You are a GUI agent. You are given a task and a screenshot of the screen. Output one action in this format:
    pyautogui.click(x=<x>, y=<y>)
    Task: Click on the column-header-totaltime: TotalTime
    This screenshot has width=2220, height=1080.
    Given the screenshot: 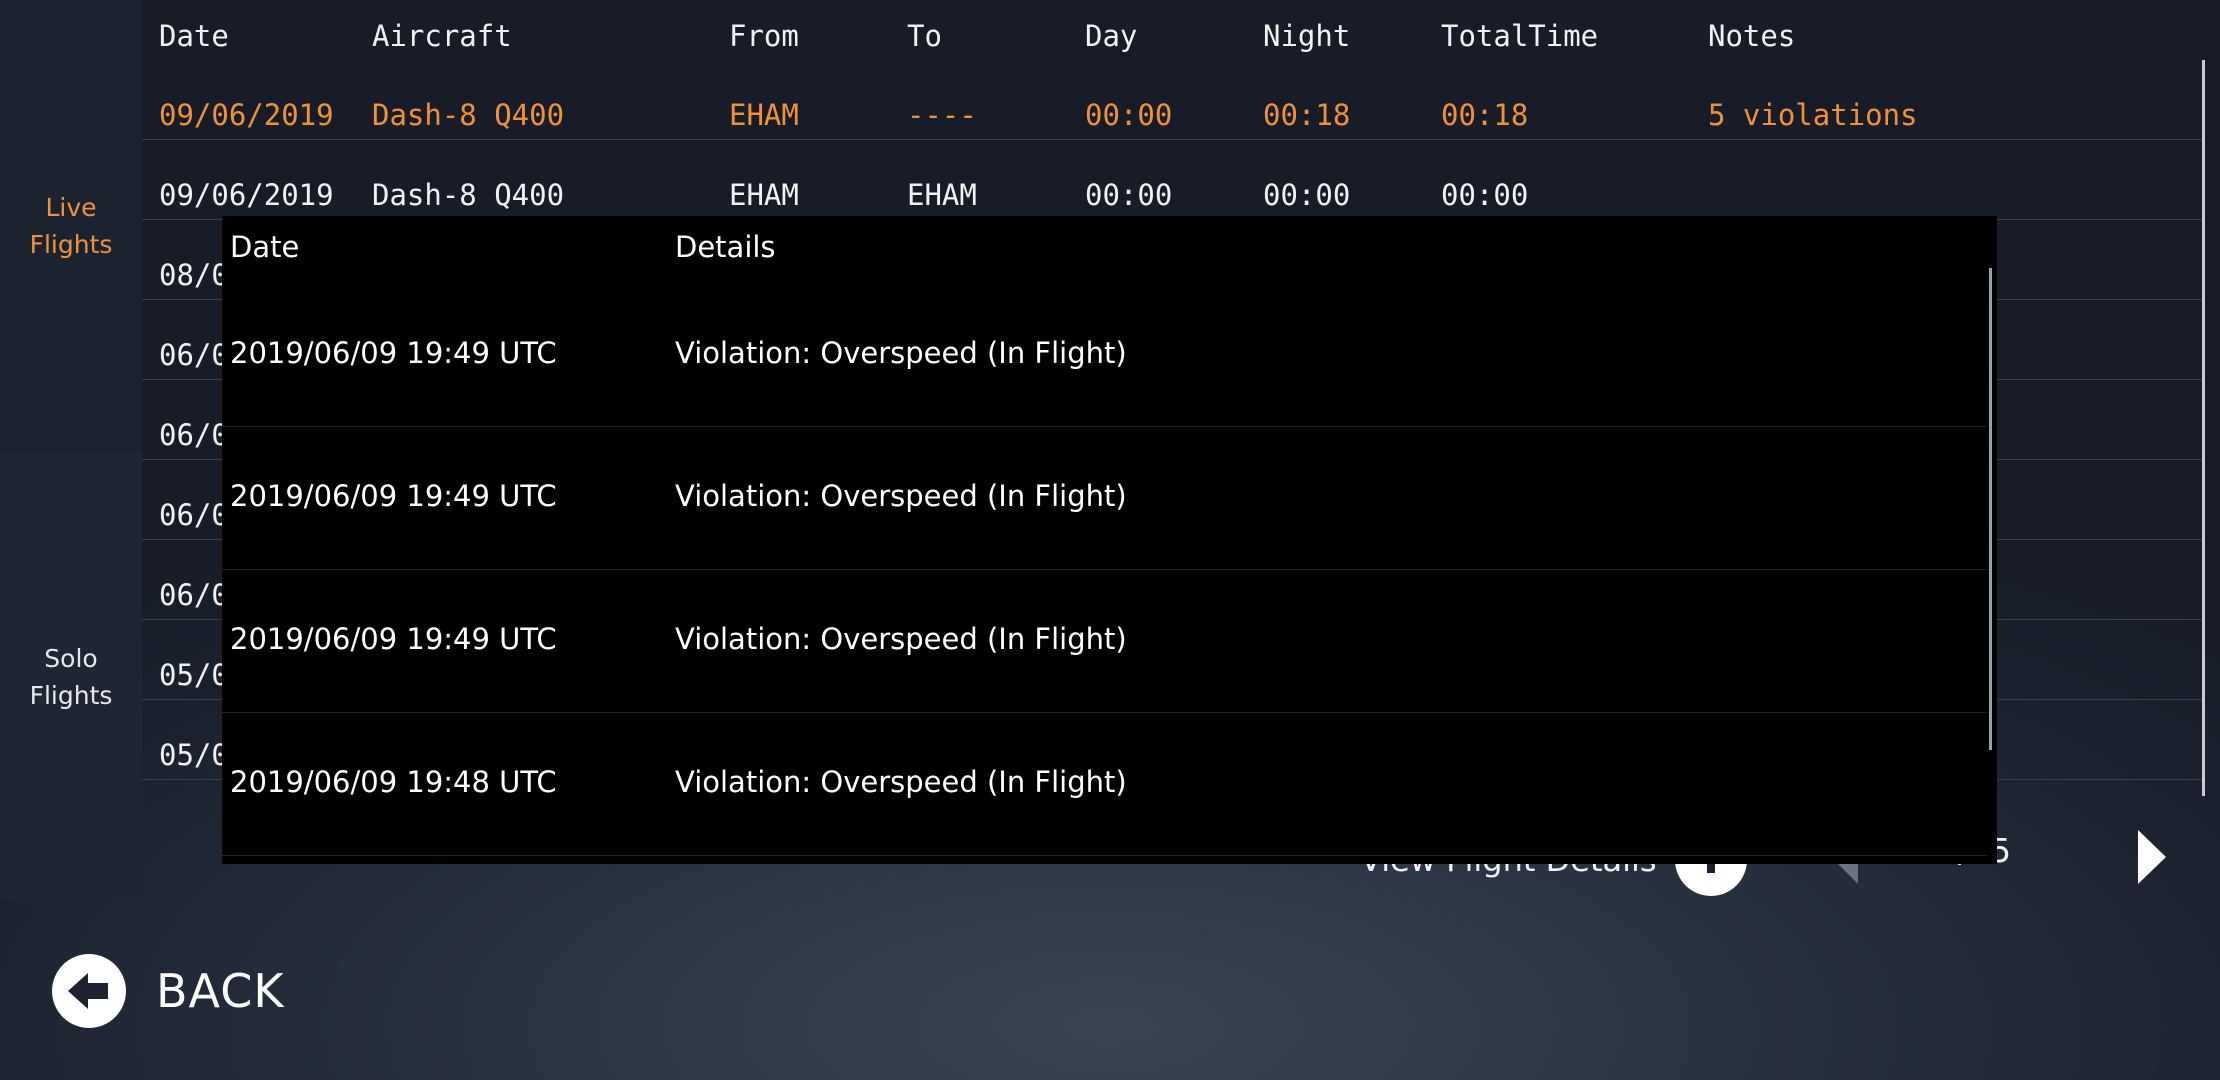 What is the action you would take?
    pyautogui.click(x=1520, y=36)
    